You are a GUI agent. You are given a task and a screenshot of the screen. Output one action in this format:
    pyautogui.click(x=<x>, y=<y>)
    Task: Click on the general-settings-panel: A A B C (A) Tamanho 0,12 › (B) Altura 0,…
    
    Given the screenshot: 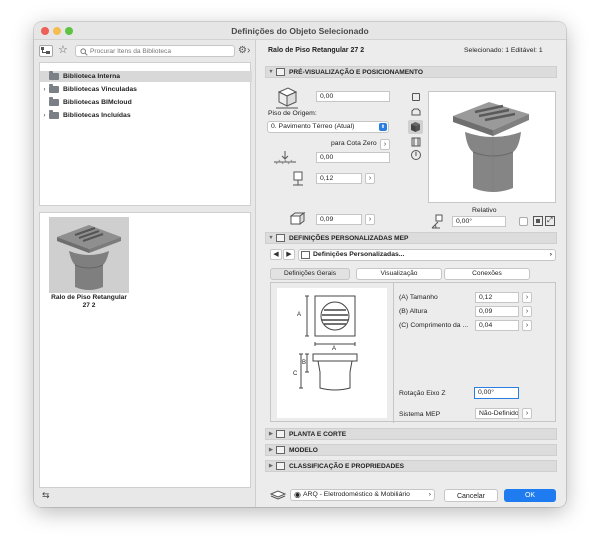 What is the action you would take?
    pyautogui.click(x=413, y=352)
    